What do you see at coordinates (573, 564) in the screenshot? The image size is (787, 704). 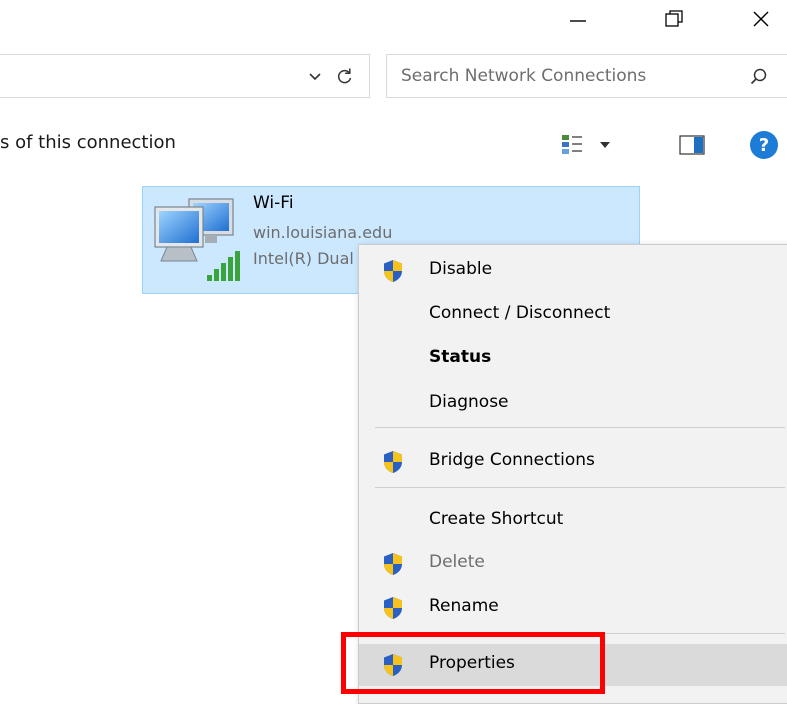 I see `menu-item-delete: Delete` at bounding box center [573, 564].